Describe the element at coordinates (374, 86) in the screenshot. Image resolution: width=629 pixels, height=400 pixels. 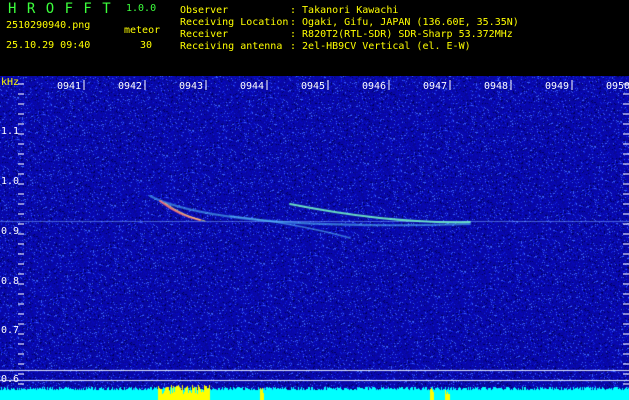
I see `time-tick-label: 0946` at that location.